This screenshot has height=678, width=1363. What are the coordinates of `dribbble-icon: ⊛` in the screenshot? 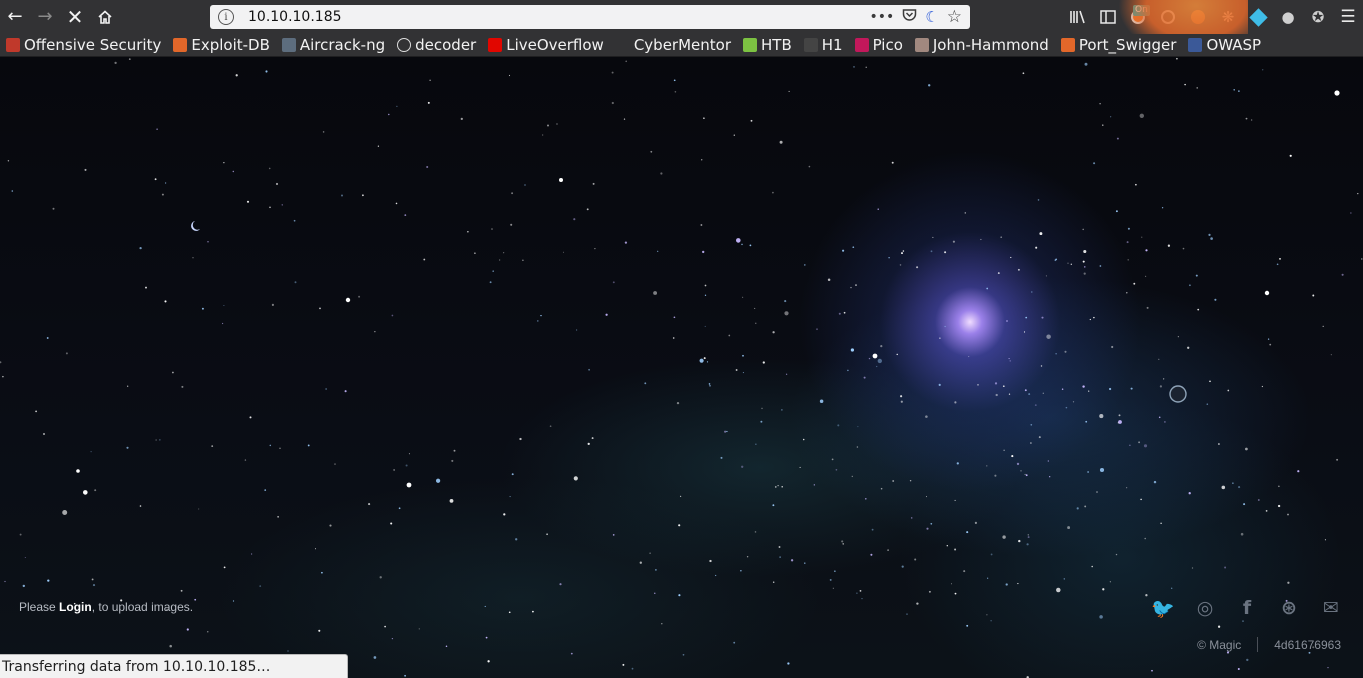 It's located at (1289, 608).